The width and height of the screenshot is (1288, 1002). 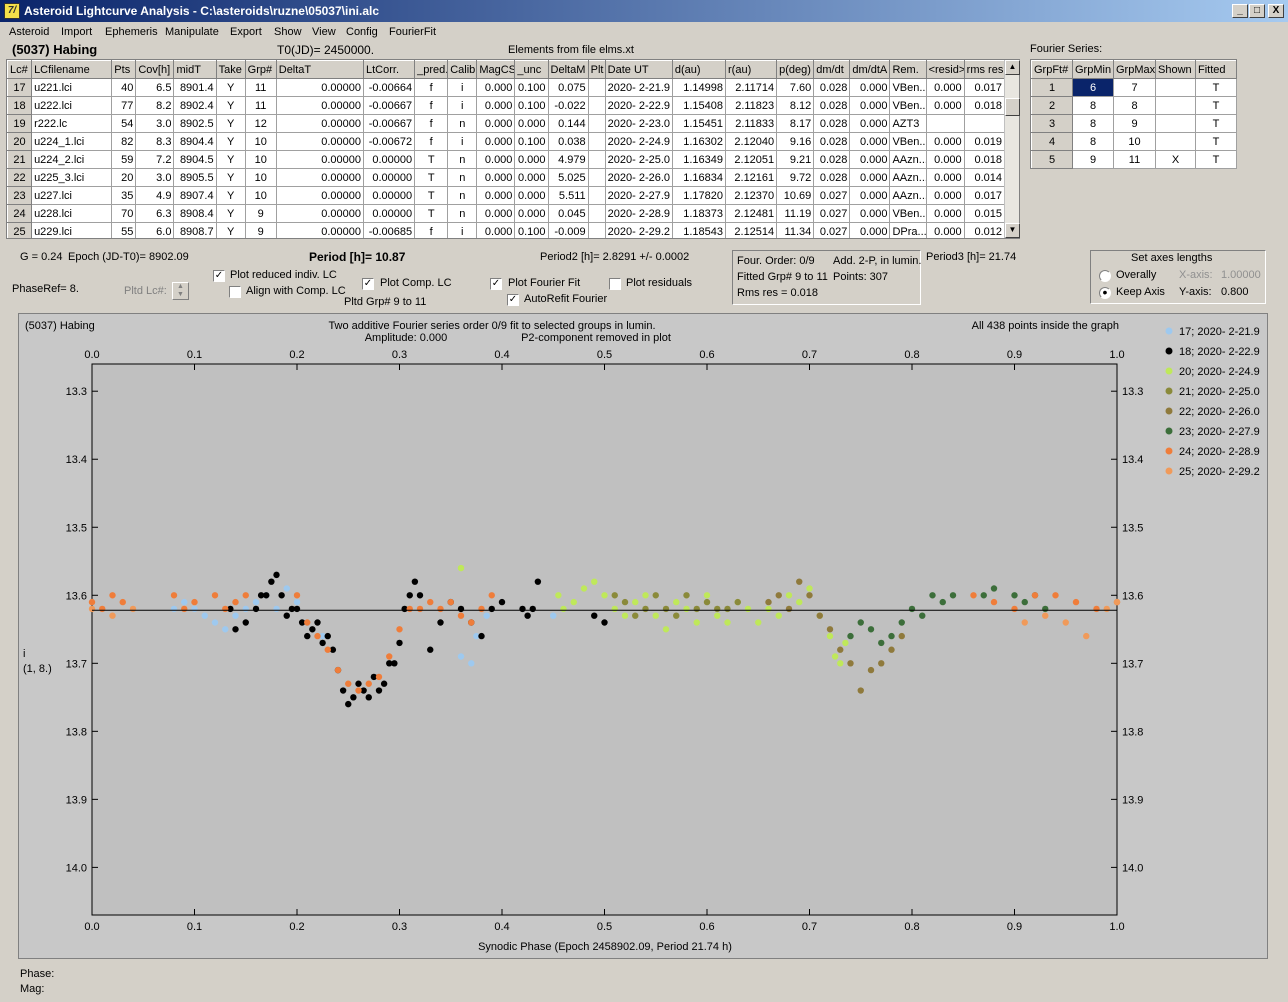 I want to click on lc-cell: n, so click(x=462, y=123).